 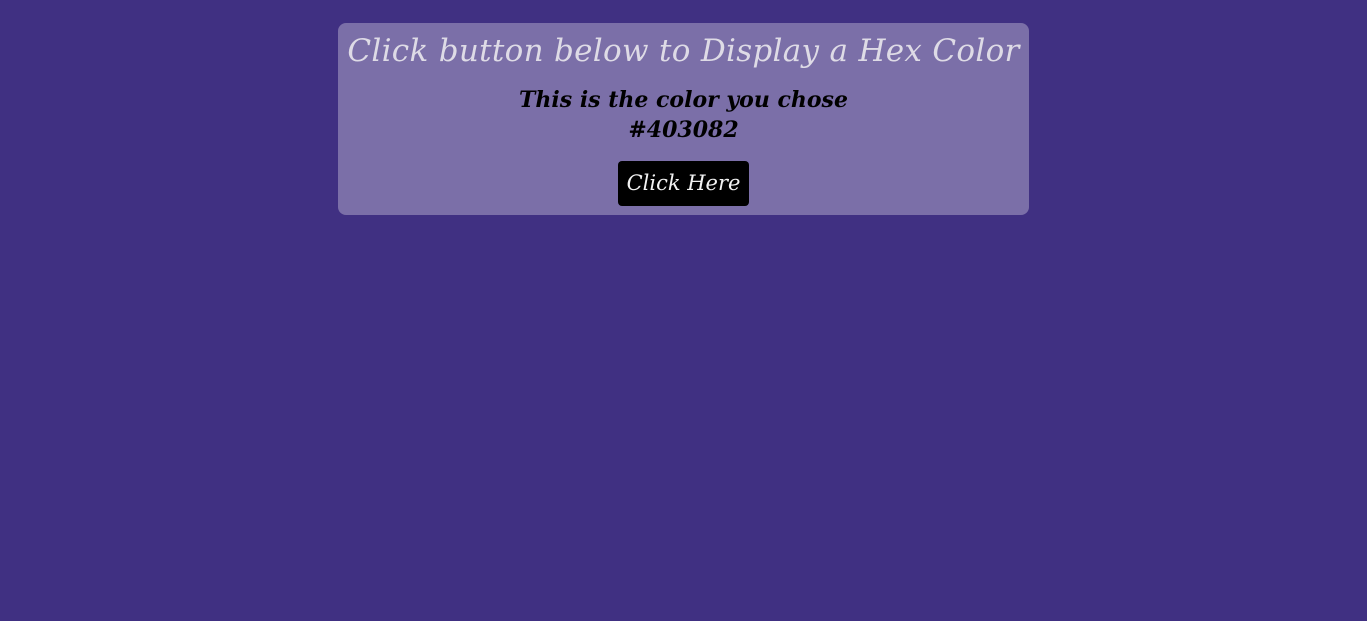 I want to click on chosen-color-label: This is the color you chose, so click(x=683, y=100).